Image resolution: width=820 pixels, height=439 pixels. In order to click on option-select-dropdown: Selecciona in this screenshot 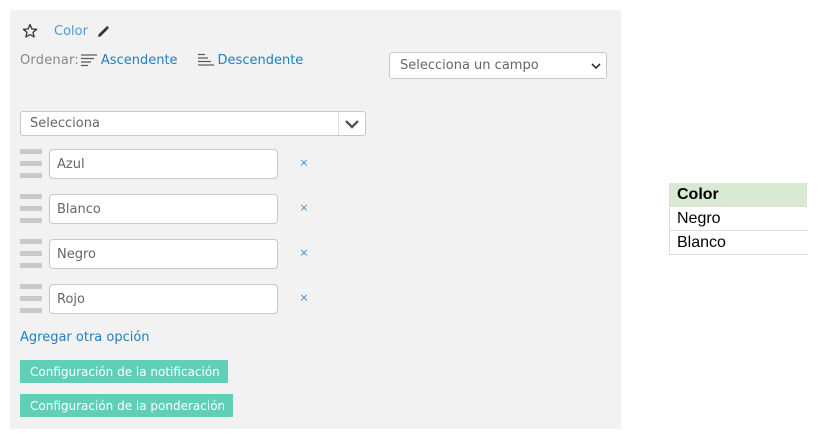, I will do `click(193, 123)`.